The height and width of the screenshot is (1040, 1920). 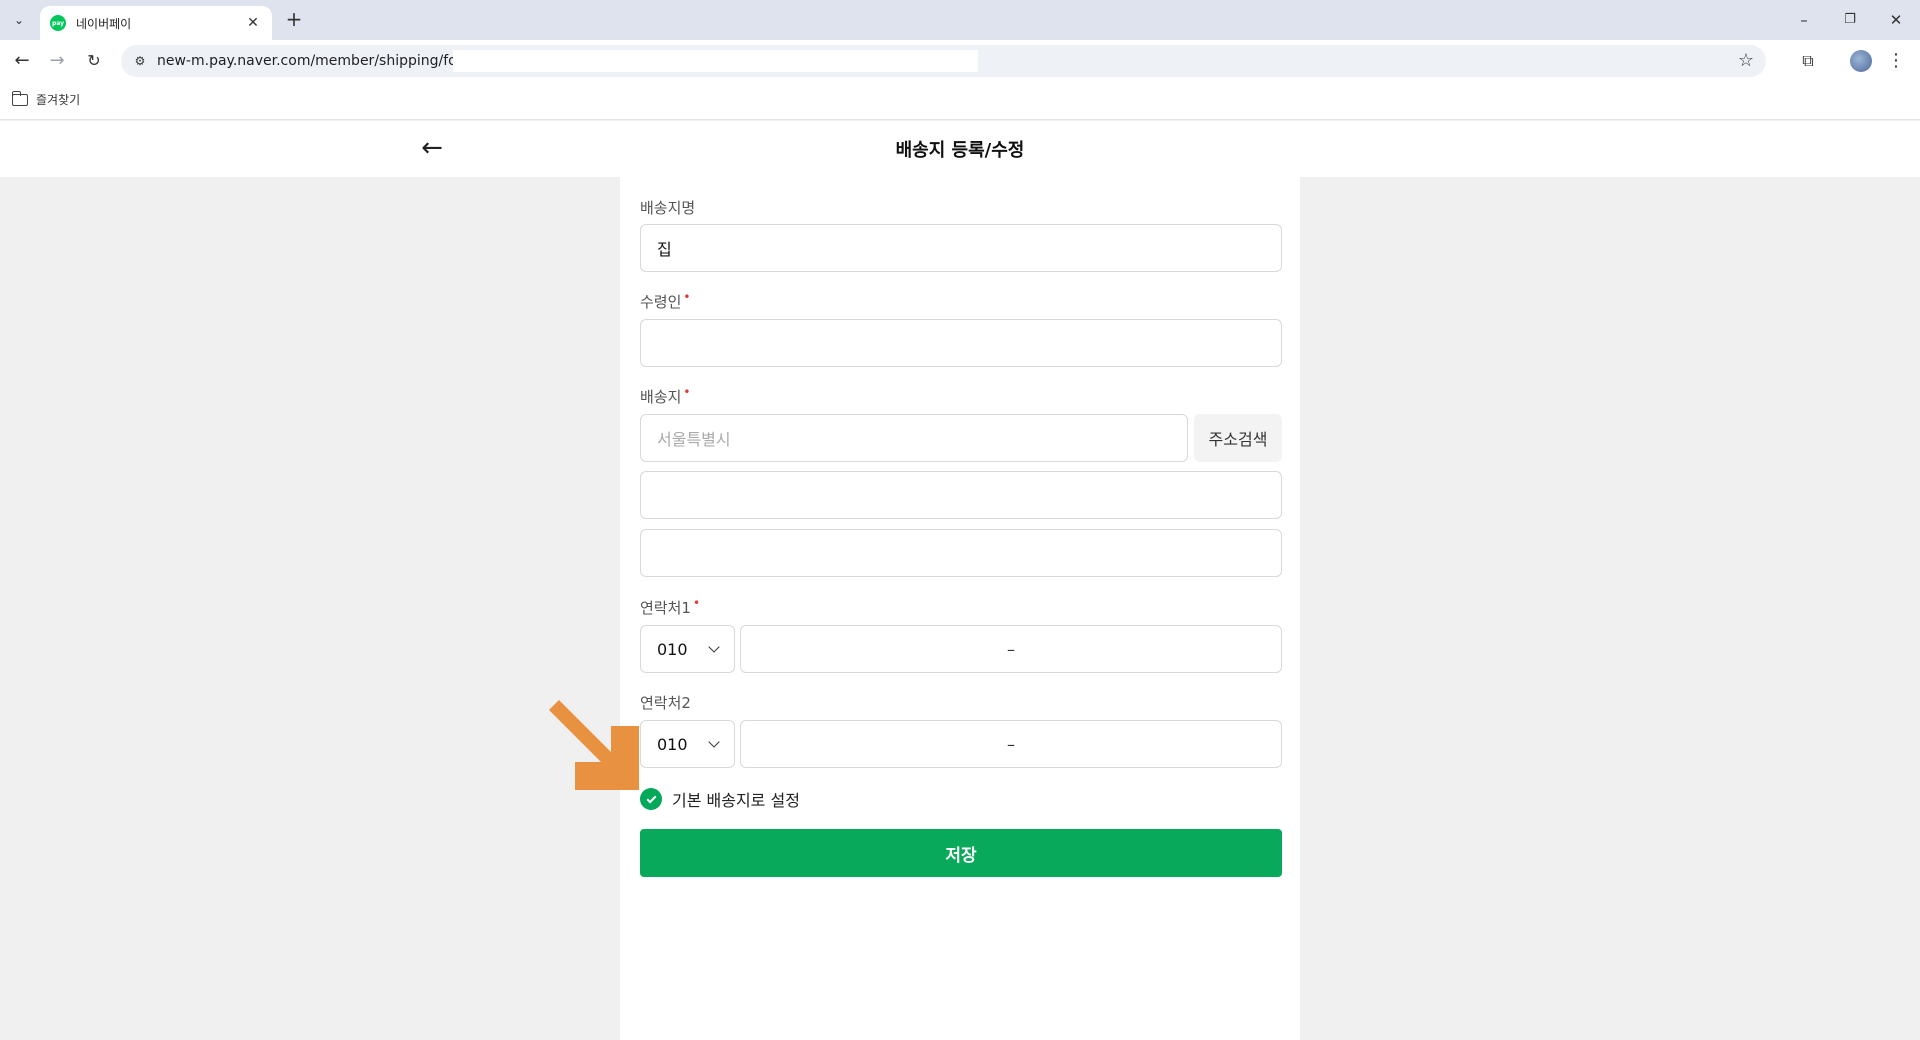 I want to click on back-icon: ←, so click(x=22, y=61).